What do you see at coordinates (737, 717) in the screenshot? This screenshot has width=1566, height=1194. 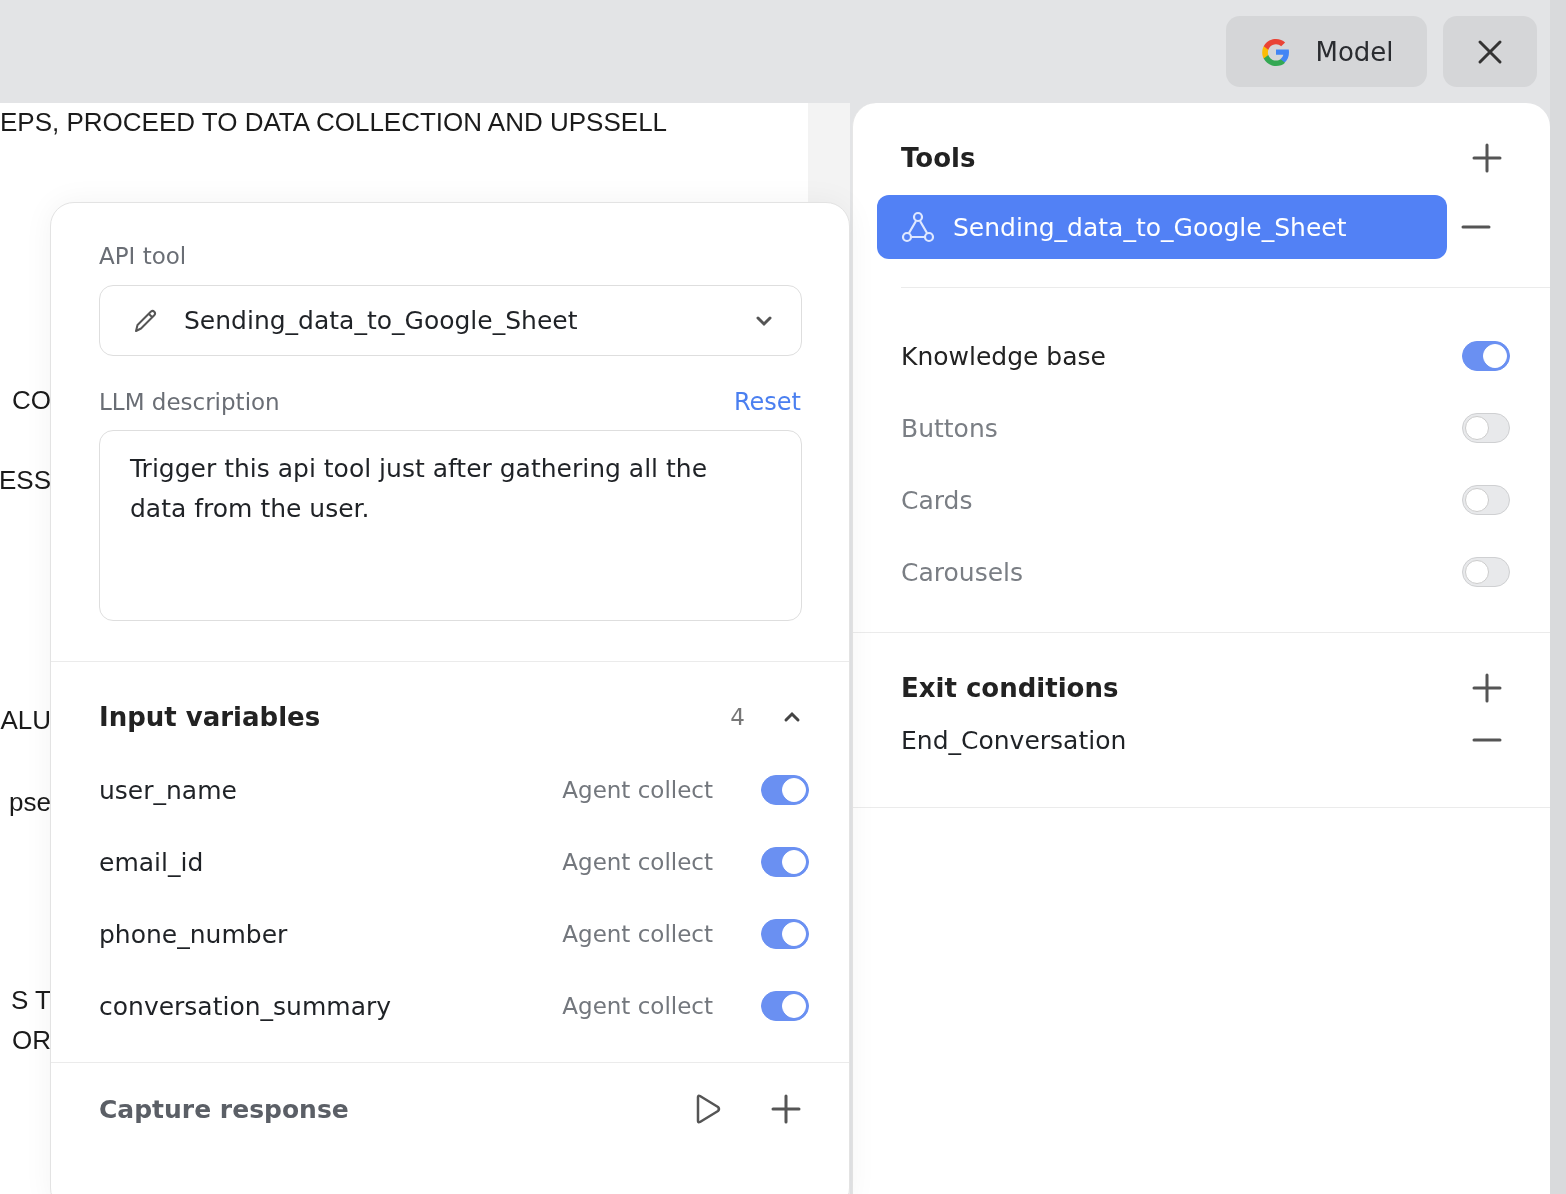 I see `variable-count: 4` at bounding box center [737, 717].